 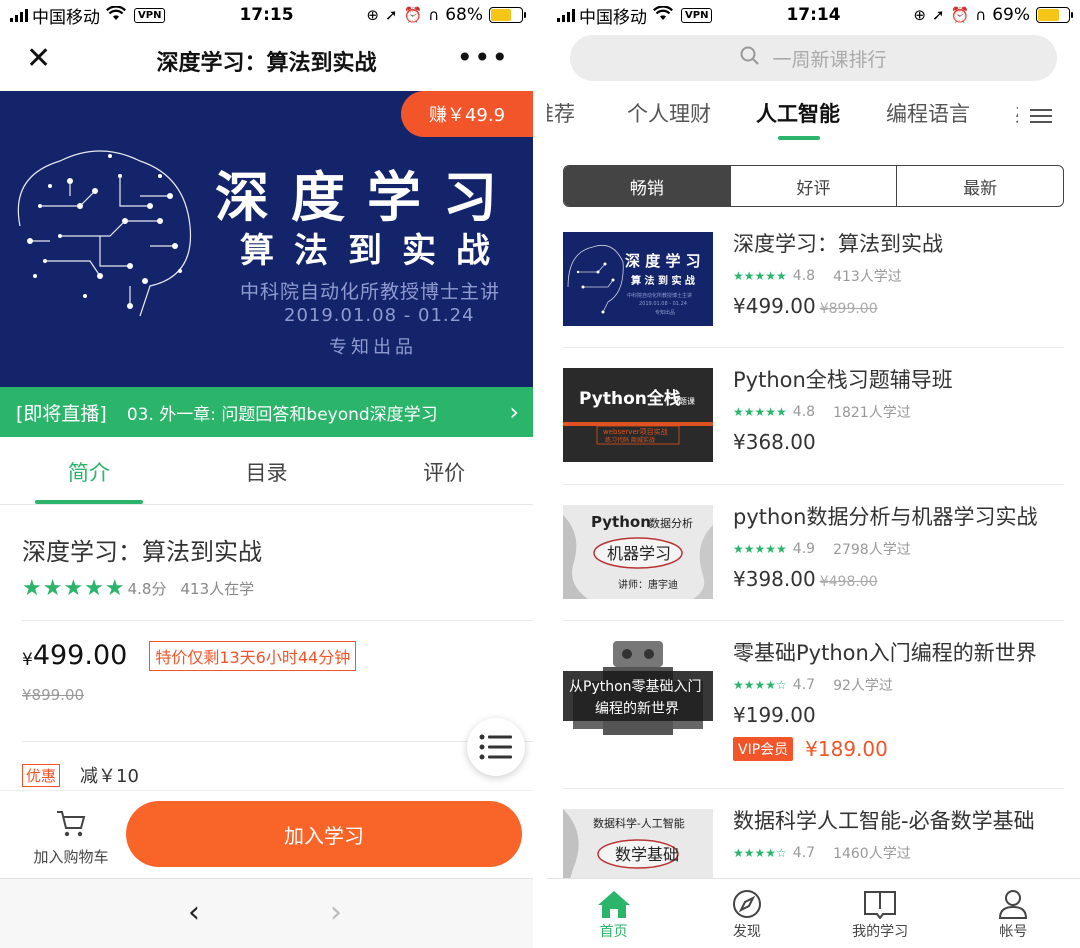 I want to click on learner-count: 92人学过, so click(x=863, y=686).